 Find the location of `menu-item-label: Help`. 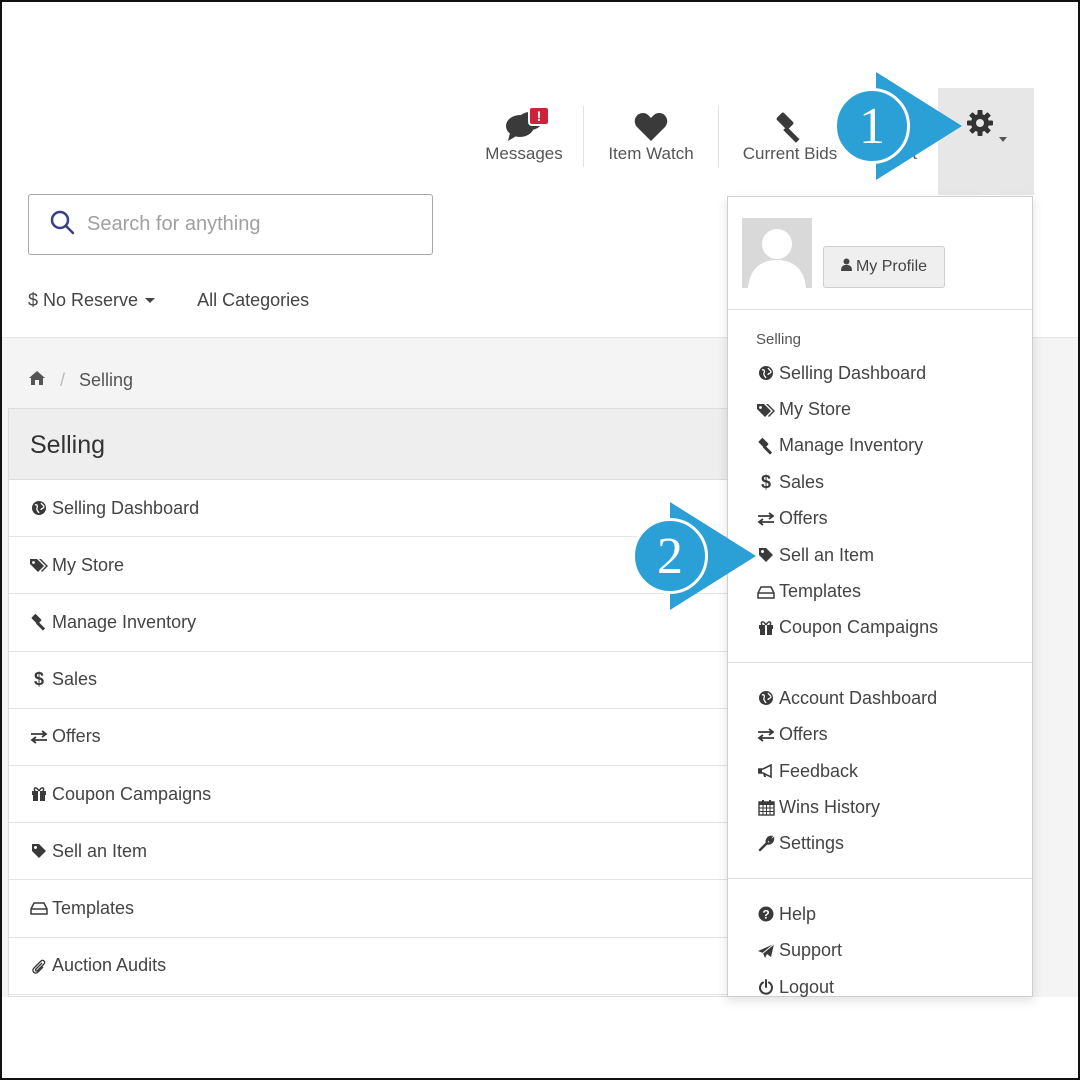

menu-item-label: Help is located at coordinates (798, 913).